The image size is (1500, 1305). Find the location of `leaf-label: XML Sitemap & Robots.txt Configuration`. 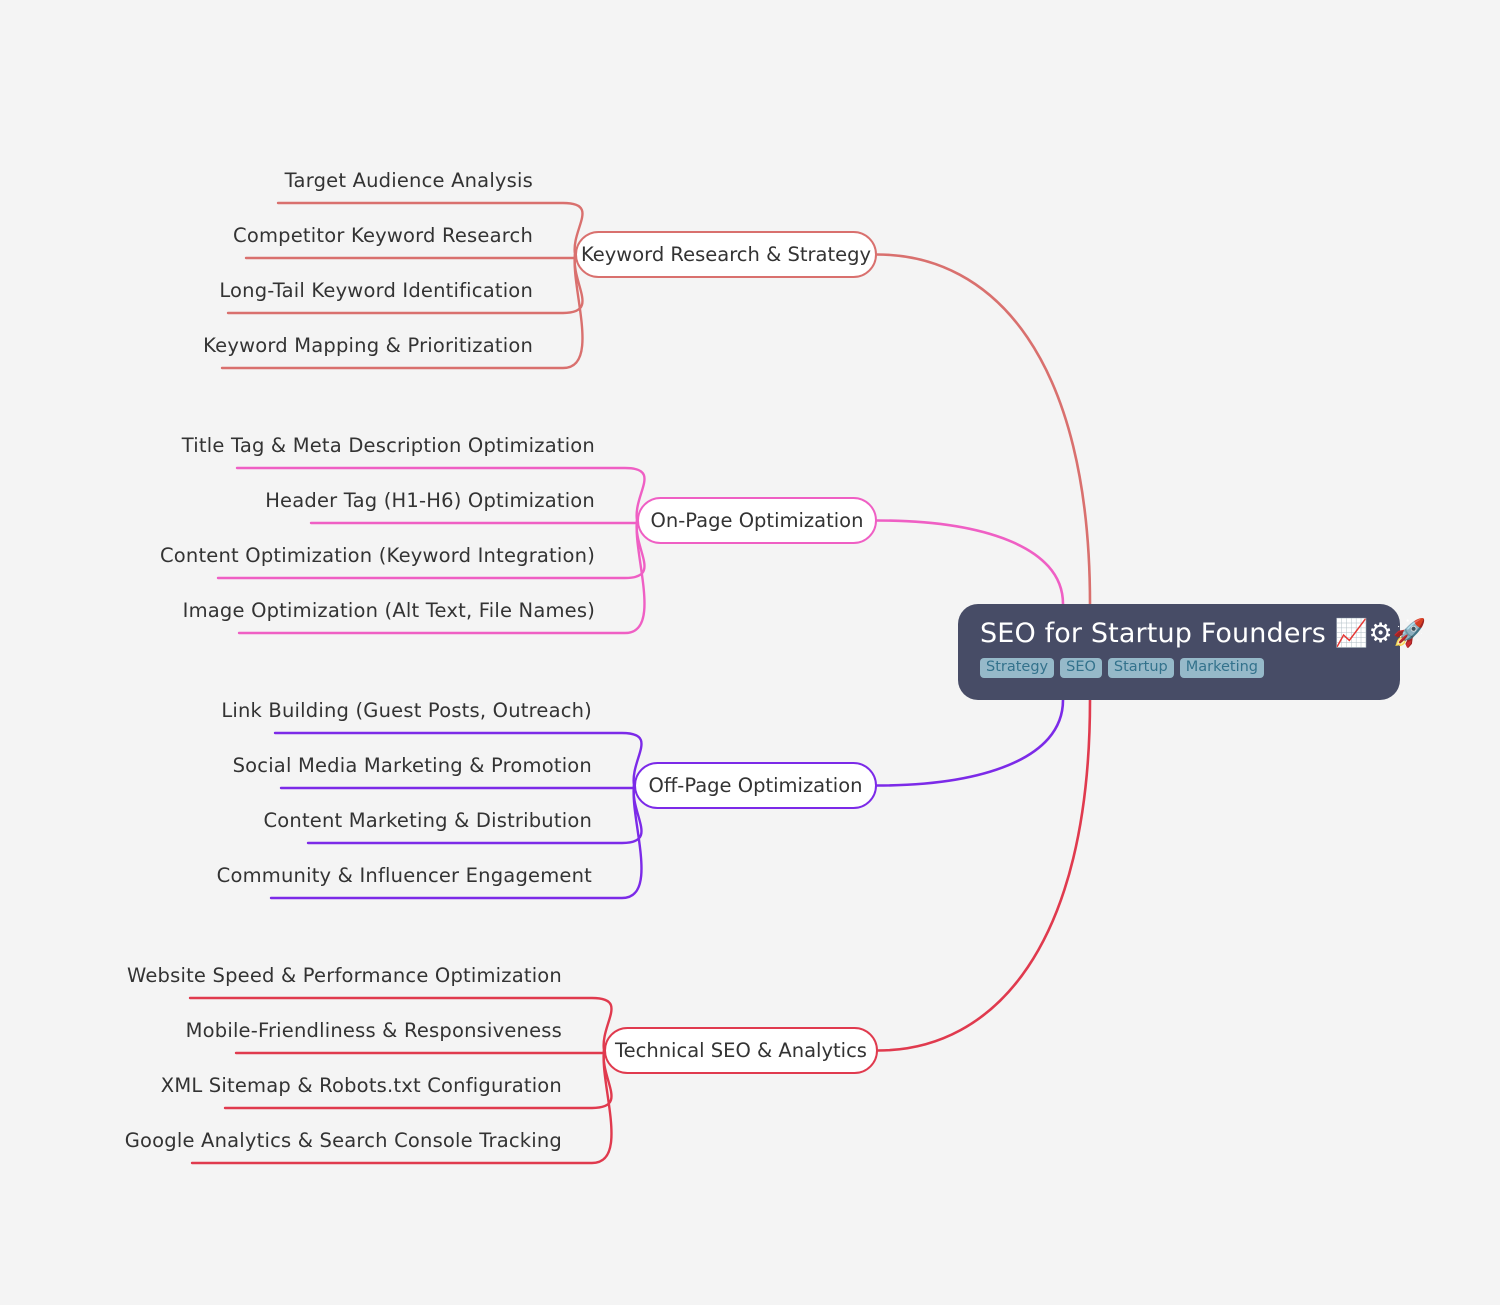

leaf-label: XML Sitemap & Robots.txt Configuration is located at coordinates (281, 1086).